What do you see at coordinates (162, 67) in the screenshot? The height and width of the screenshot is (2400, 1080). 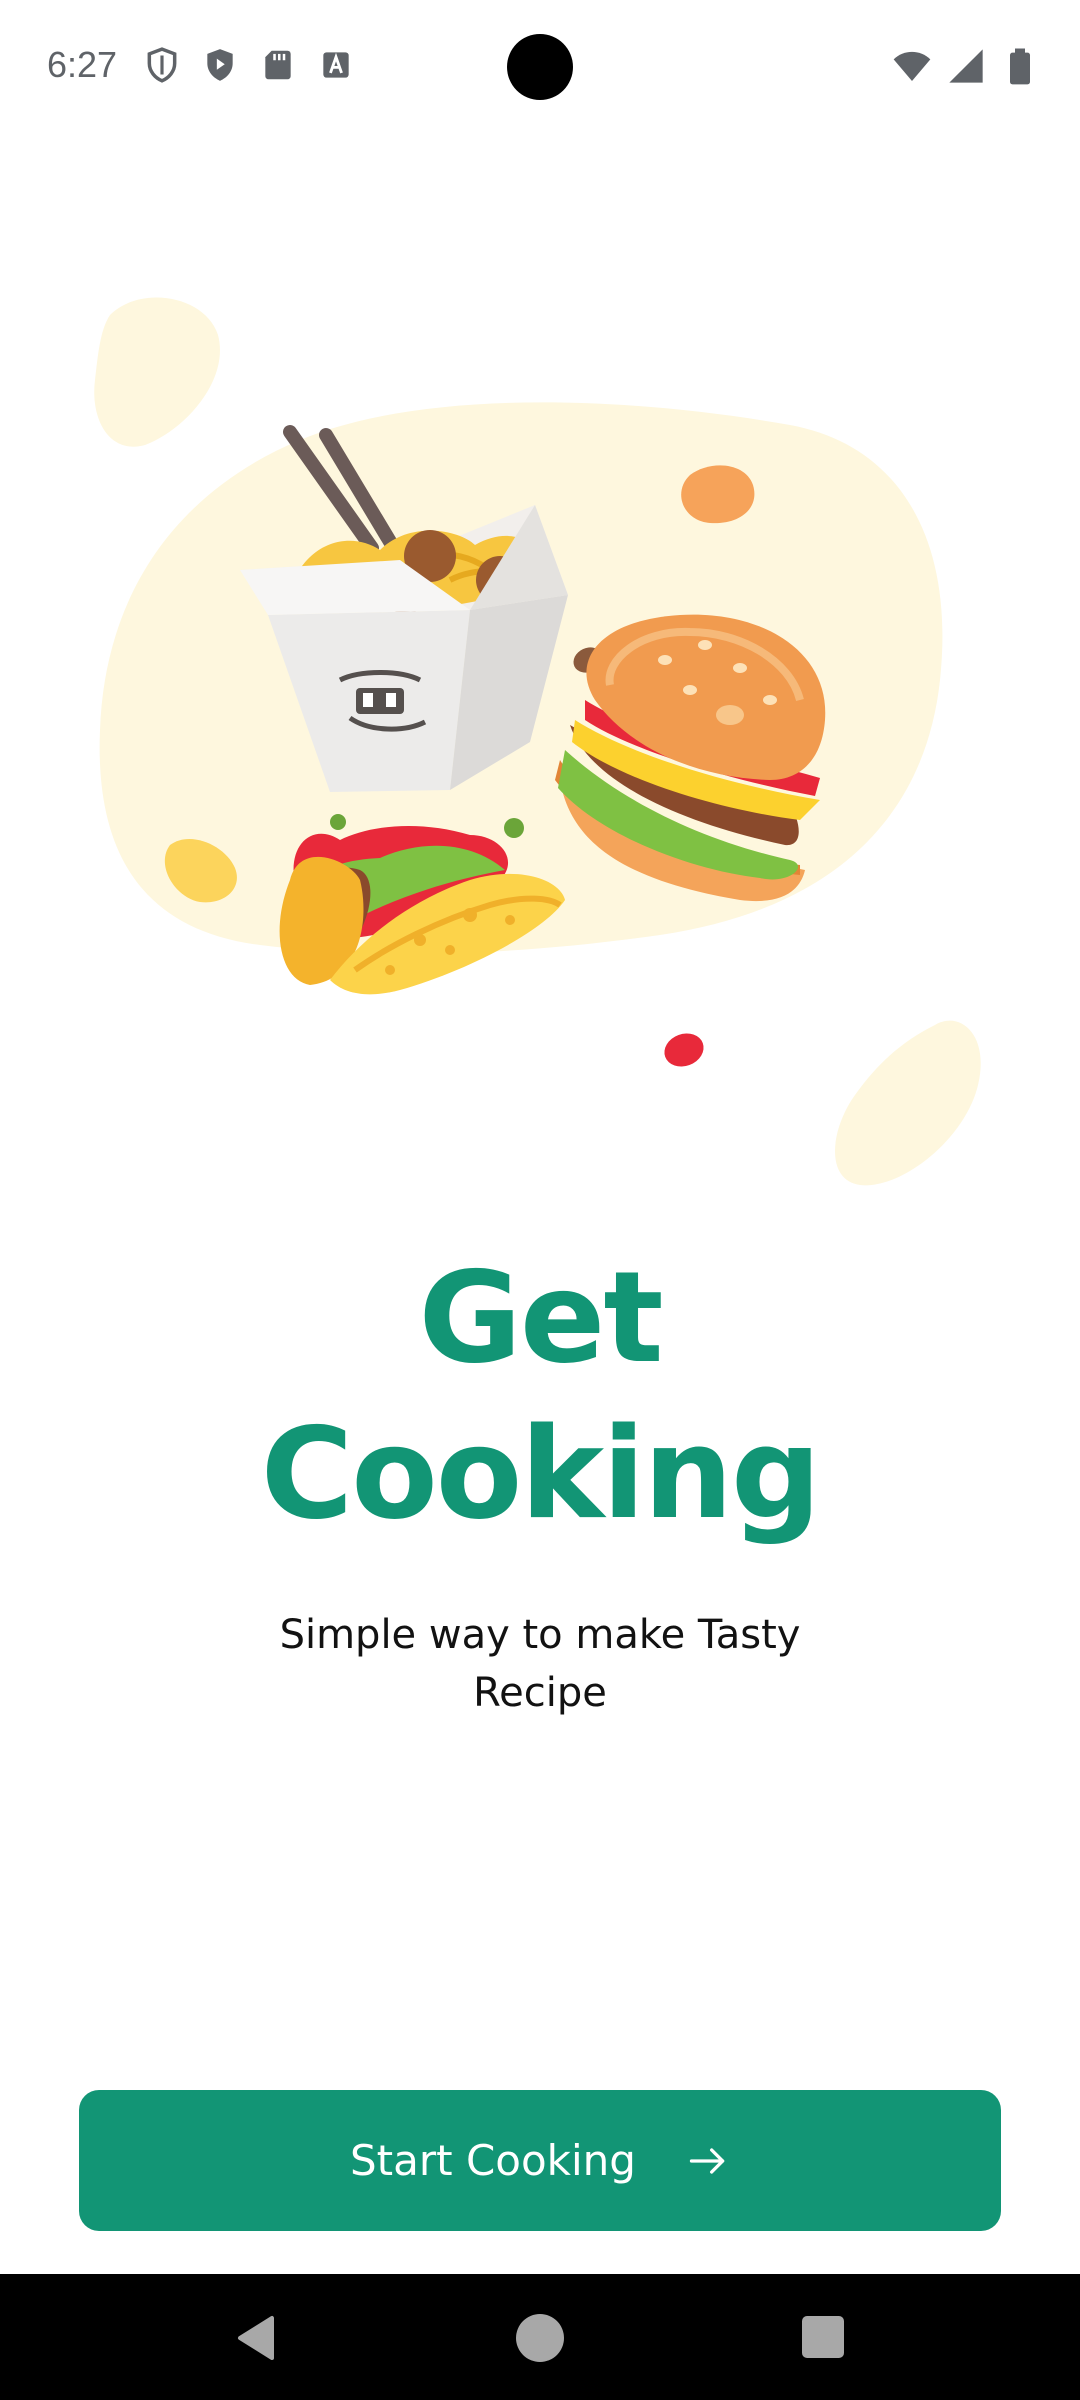 I see `vpn-shield-icon` at bounding box center [162, 67].